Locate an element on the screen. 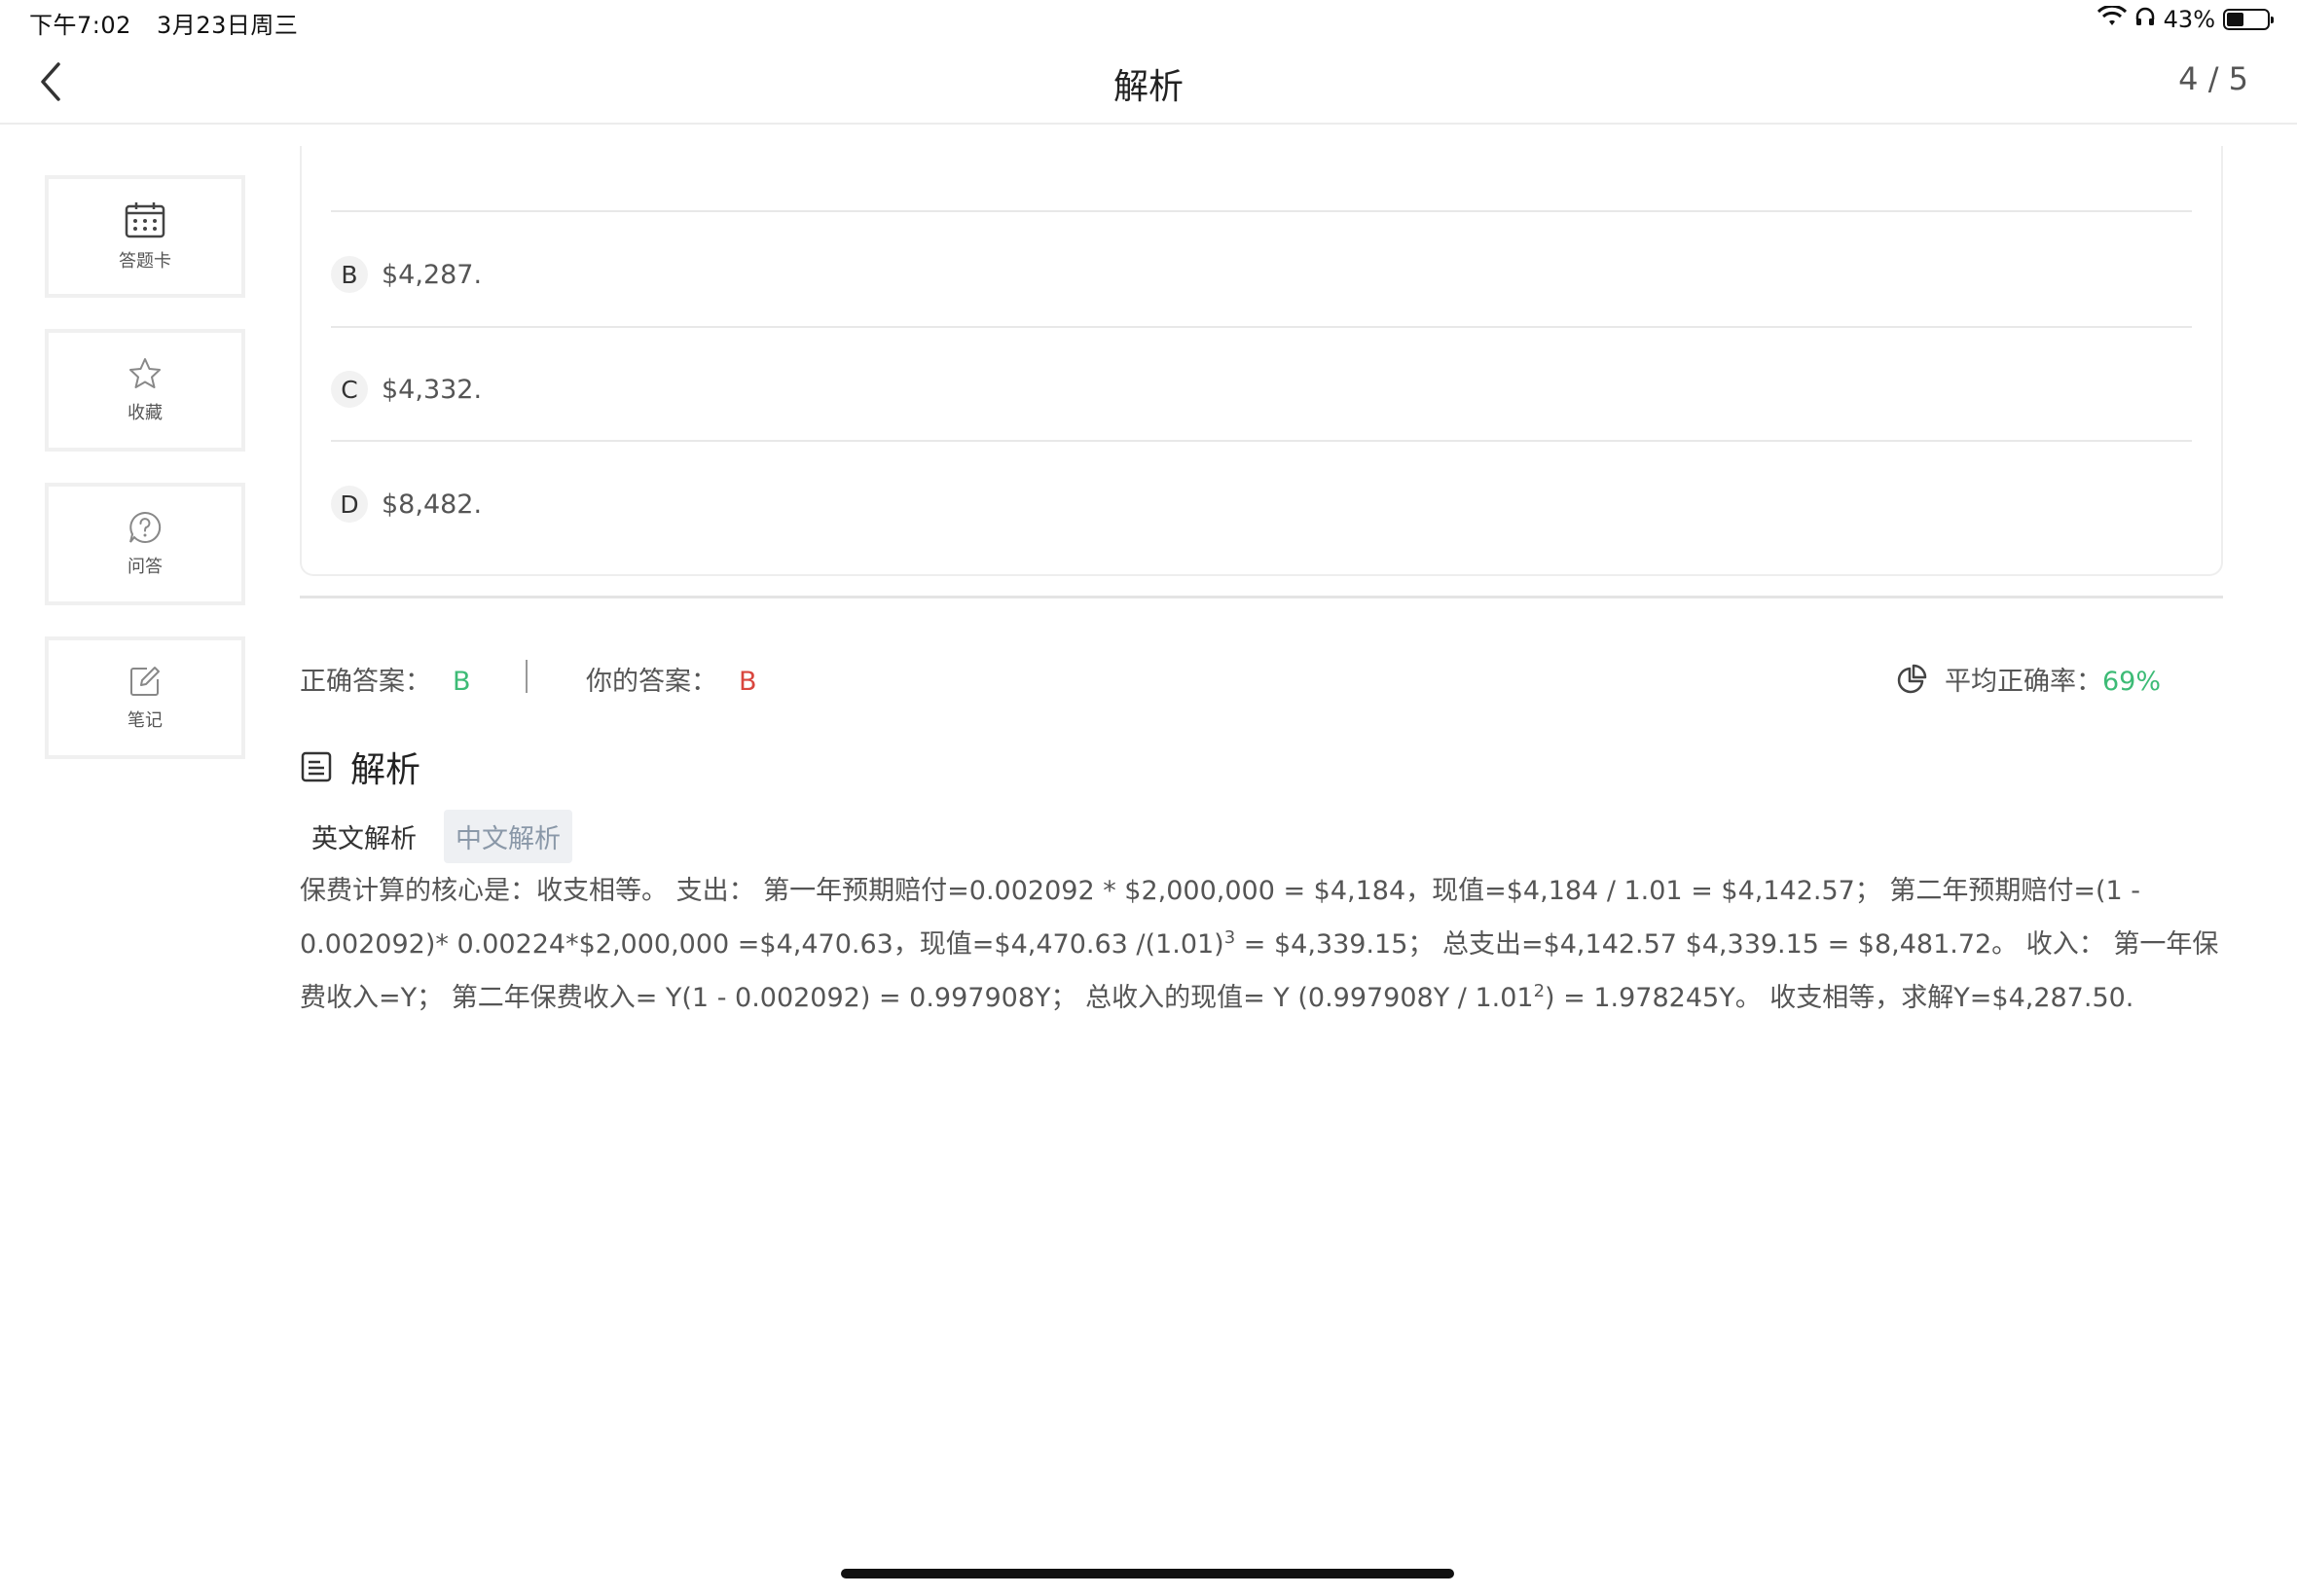 The image size is (2297, 1596). option-text: $4,287. is located at coordinates (433, 275).